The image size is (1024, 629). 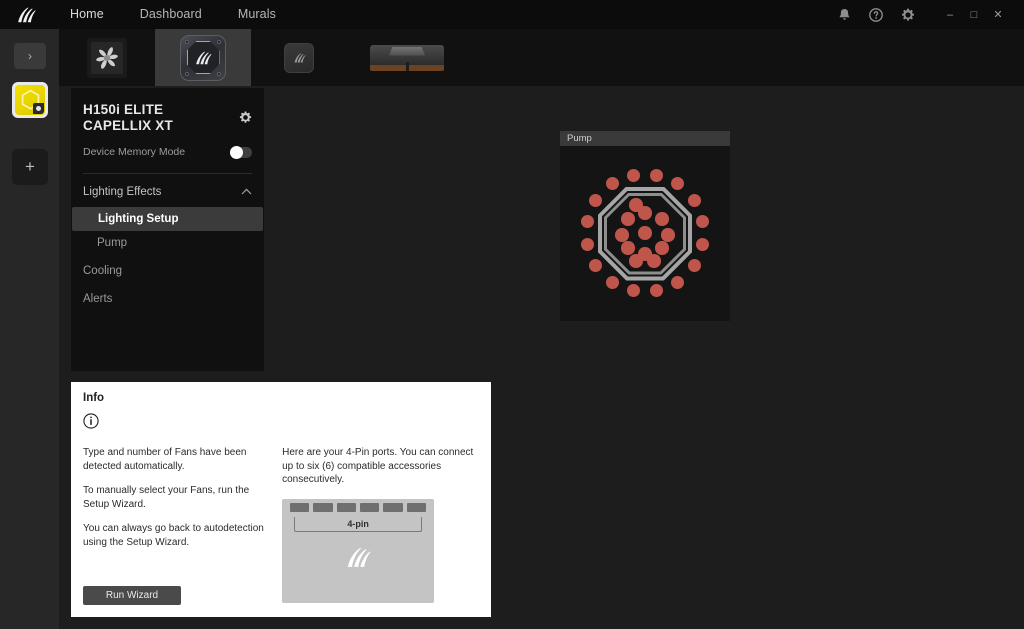 I want to click on close-button: ✕, so click(x=998, y=14).